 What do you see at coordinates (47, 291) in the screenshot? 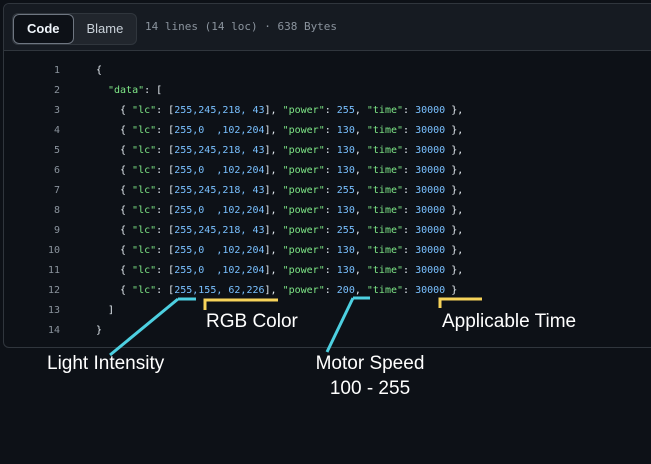
I see `line-number: 12` at bounding box center [47, 291].